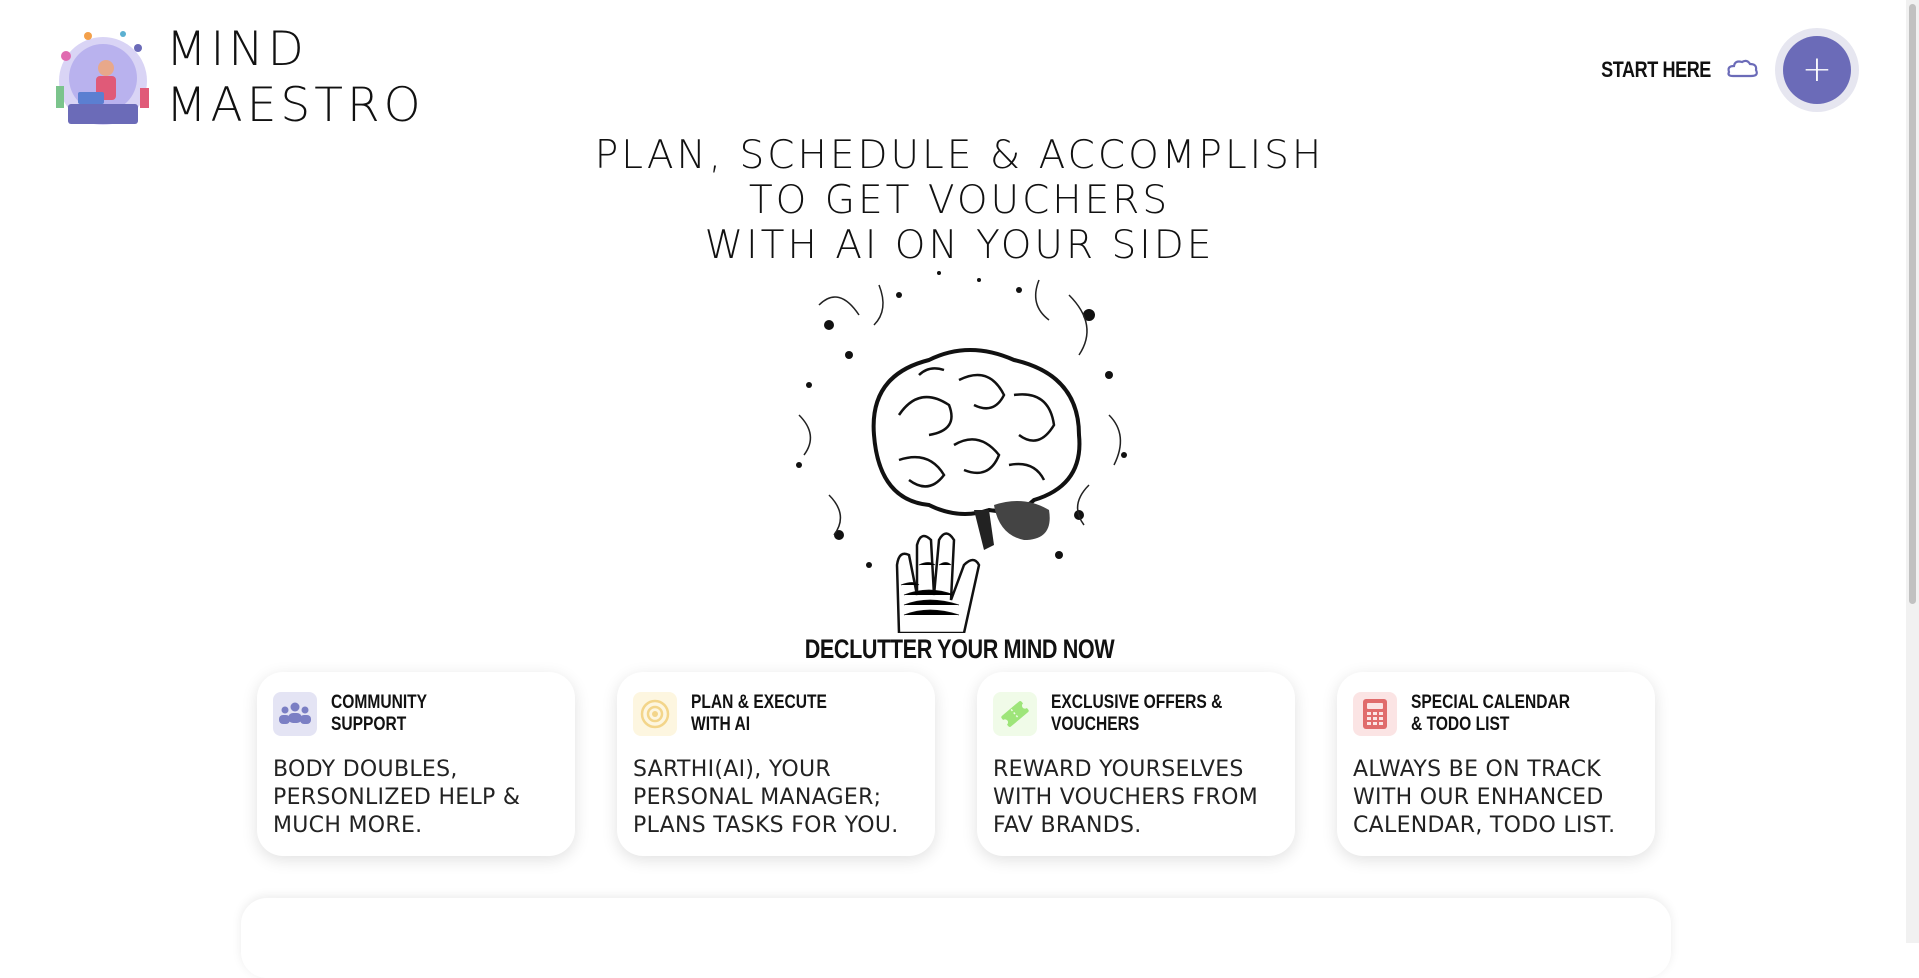 The image size is (1919, 978). I want to click on feature-title-line-1: COMMUNITY, so click(378, 702).